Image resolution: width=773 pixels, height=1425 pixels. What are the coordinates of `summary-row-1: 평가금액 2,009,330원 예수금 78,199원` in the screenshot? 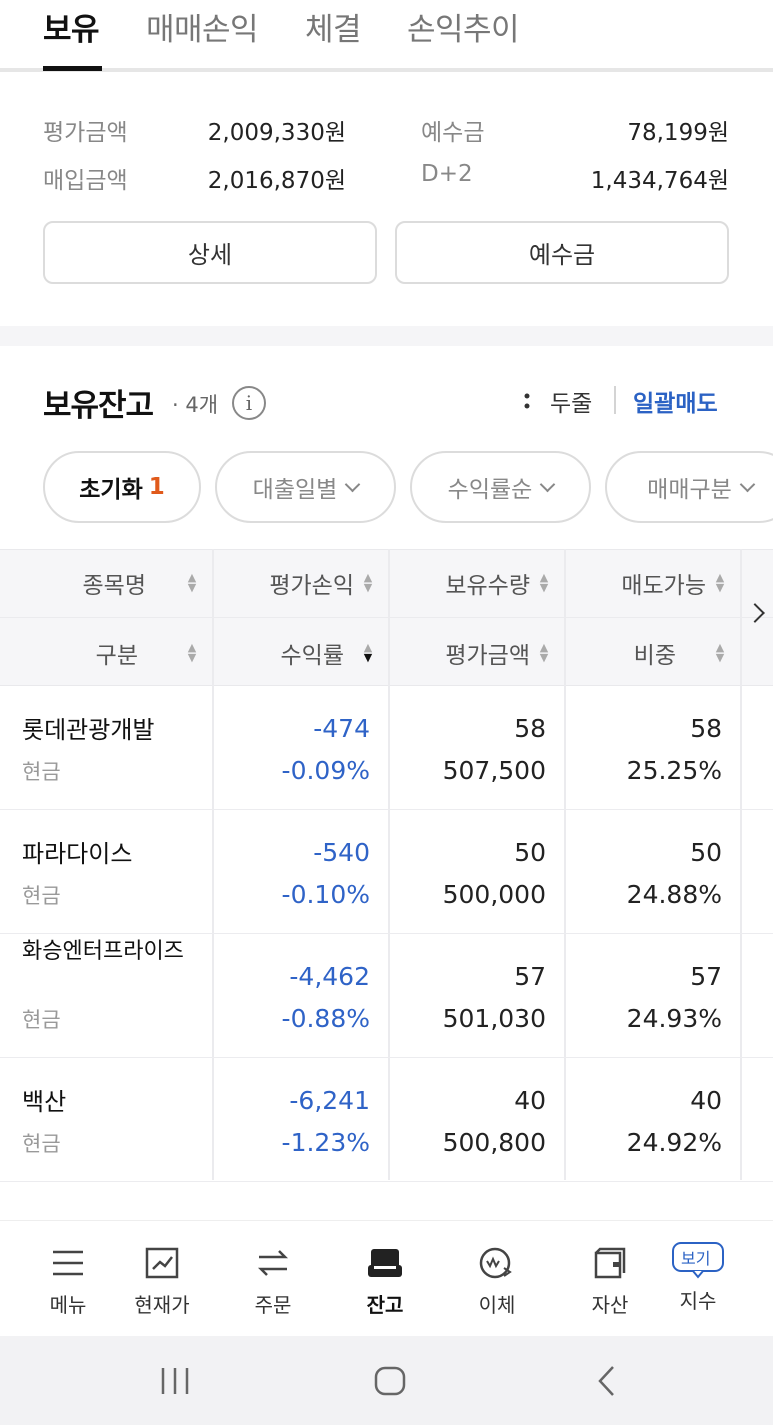 It's located at (386, 129).